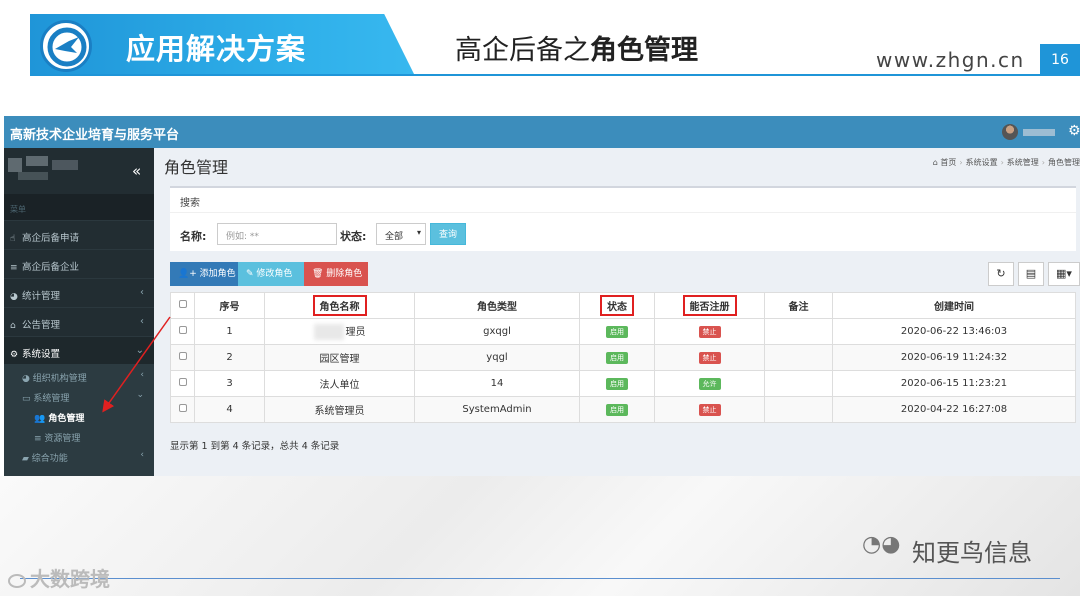 This screenshot has height=596, width=1080. What do you see at coordinates (79, 321) in the screenshot?
I see `sidebar-item-announcements: ⌂ 公告管理 ‹` at bounding box center [79, 321].